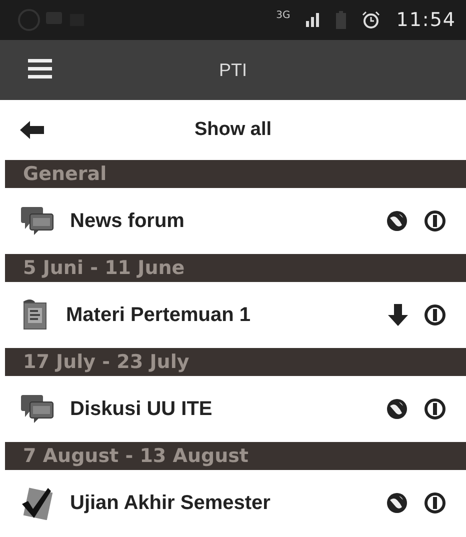  Describe the element at coordinates (220, 503) in the screenshot. I see `activity-link: Ujian Akhir Semester` at that location.